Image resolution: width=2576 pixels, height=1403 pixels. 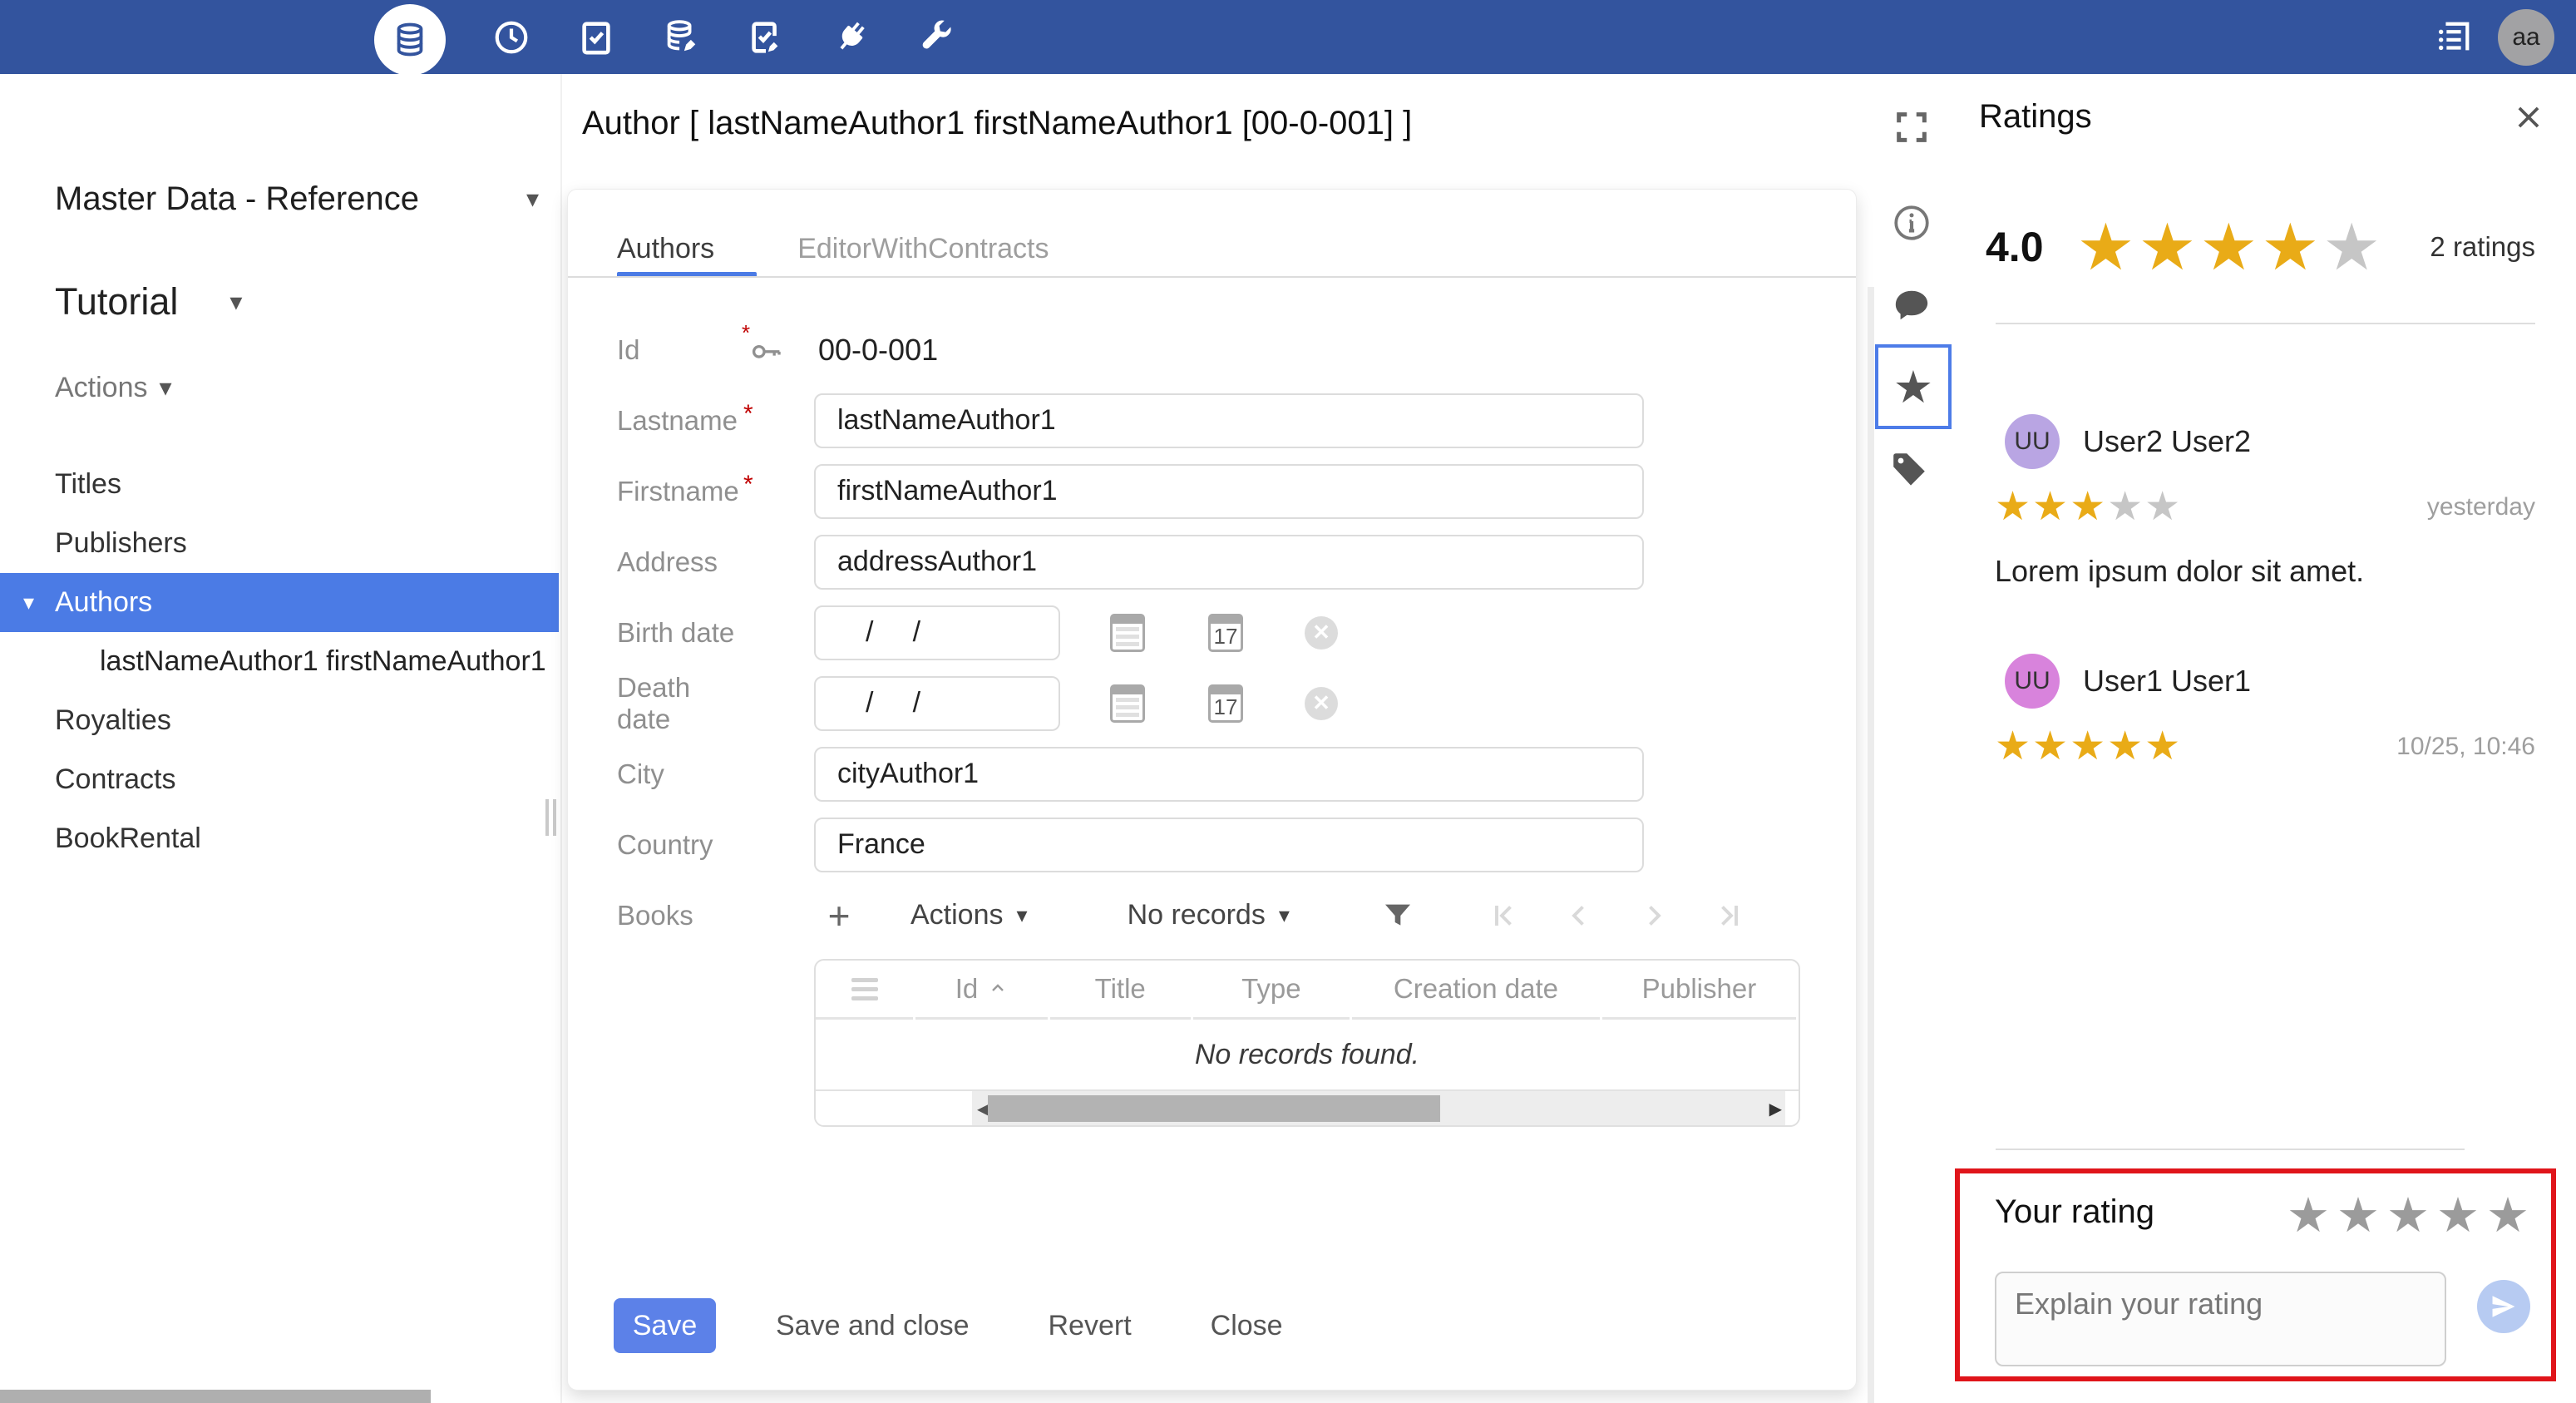 I want to click on birth-date-field: / /, so click(x=937, y=633).